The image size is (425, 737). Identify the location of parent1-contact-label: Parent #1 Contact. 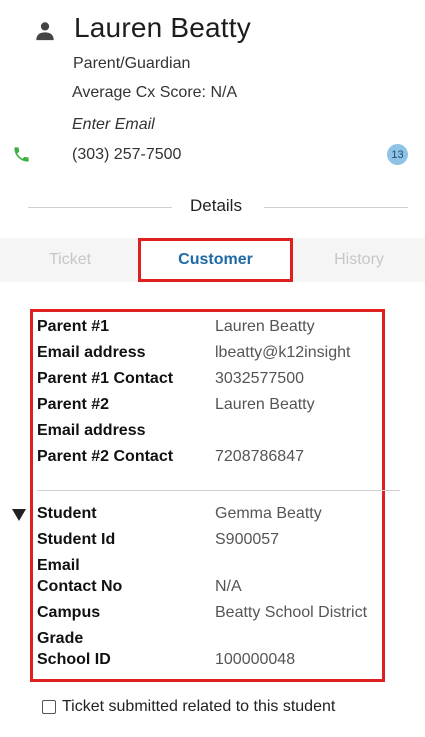
(105, 378).